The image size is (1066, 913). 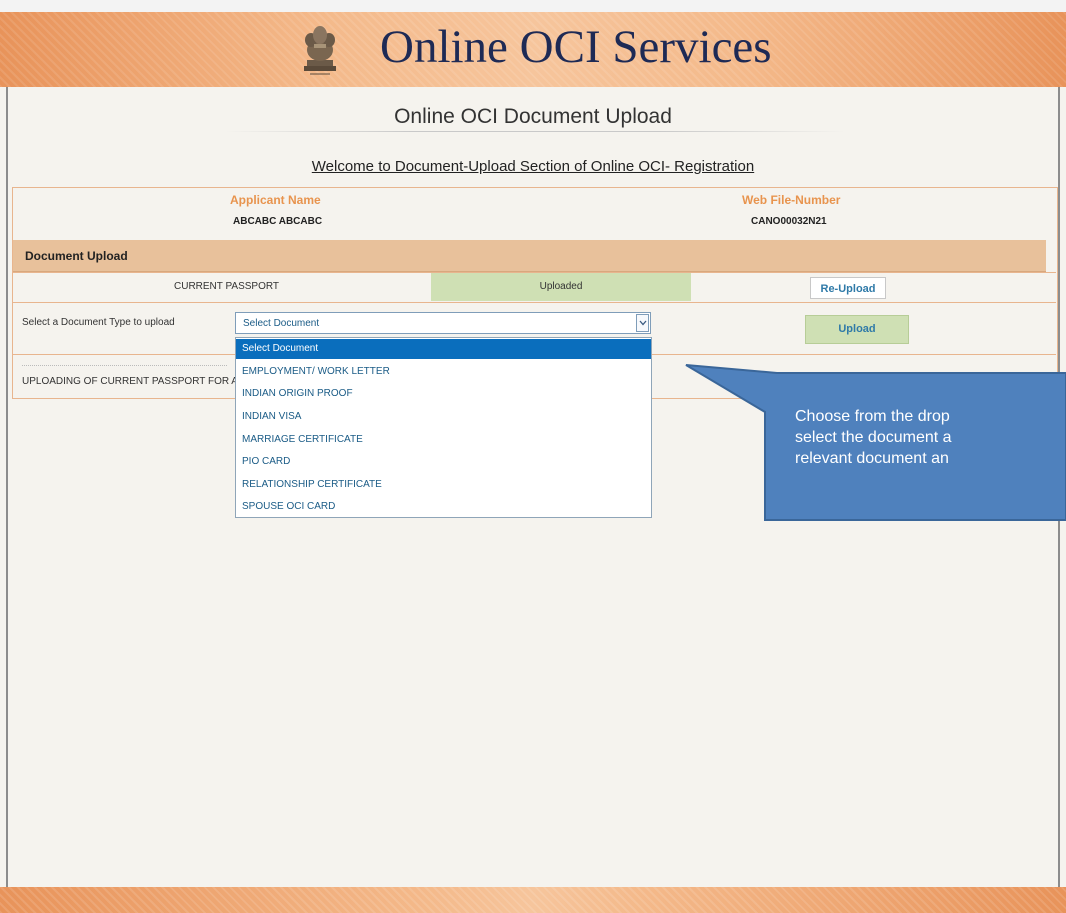 I want to click on heading-divider, so click(x=535, y=131).